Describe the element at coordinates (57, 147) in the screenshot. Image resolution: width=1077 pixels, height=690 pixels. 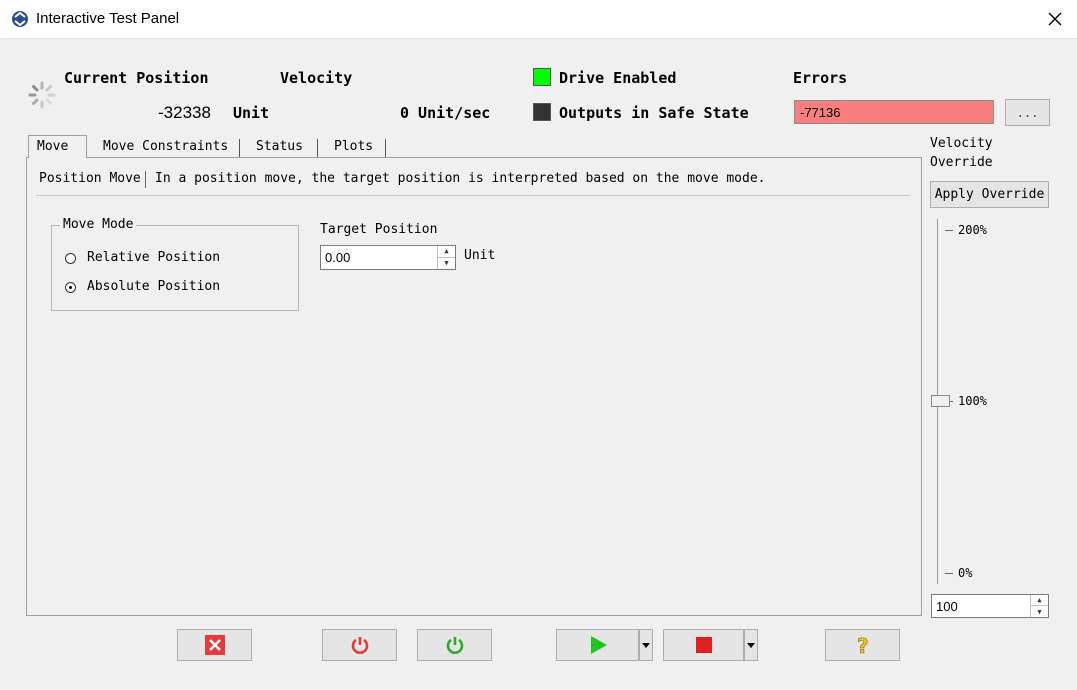
I see `tab-move: Move` at that location.